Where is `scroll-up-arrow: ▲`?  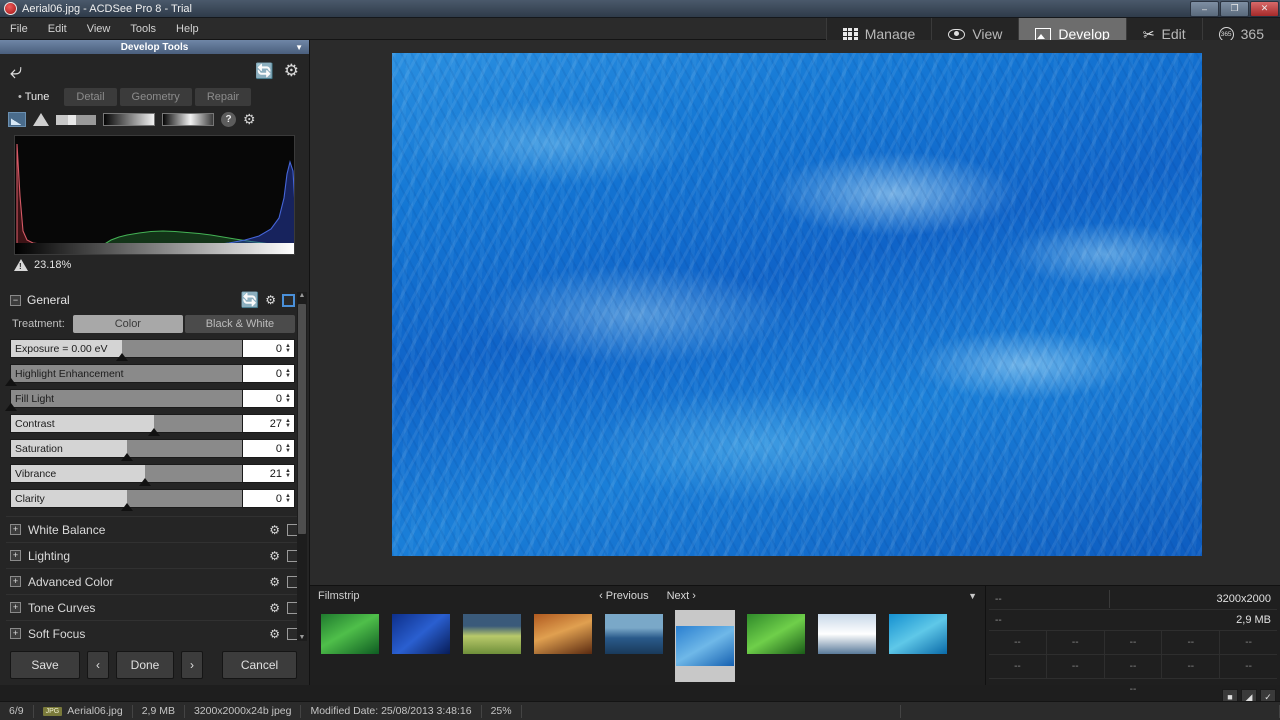 scroll-up-arrow: ▲ is located at coordinates (302, 295).